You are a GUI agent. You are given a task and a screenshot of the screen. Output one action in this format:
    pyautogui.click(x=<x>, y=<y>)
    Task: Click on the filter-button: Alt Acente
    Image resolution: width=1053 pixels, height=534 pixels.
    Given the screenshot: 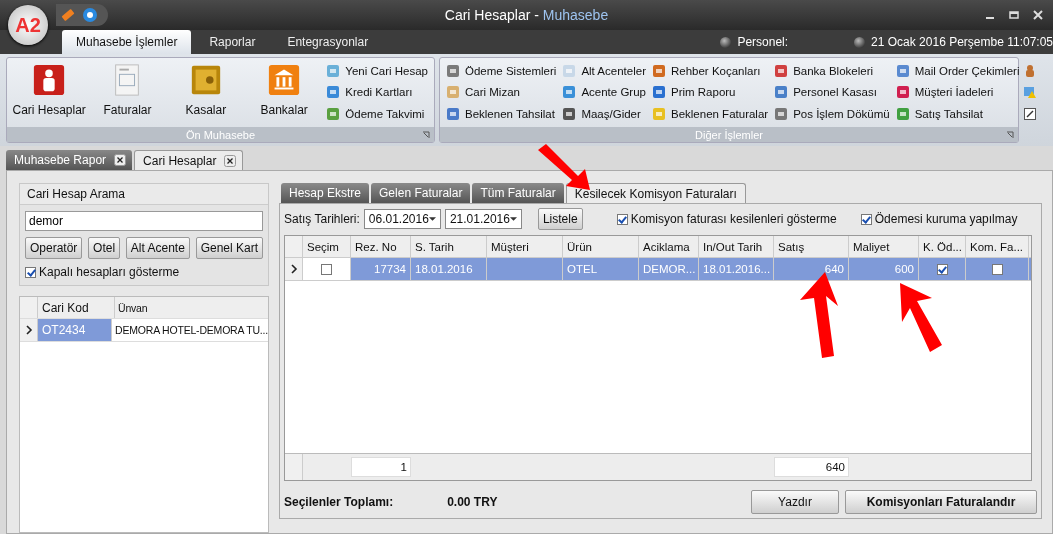 What is the action you would take?
    pyautogui.click(x=157, y=248)
    